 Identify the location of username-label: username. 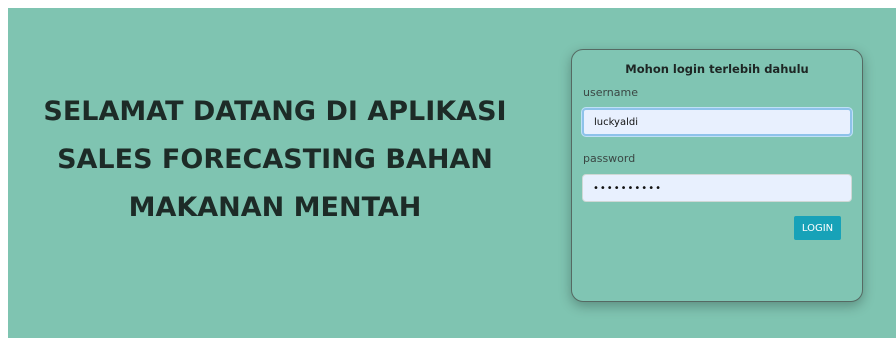
(610, 92).